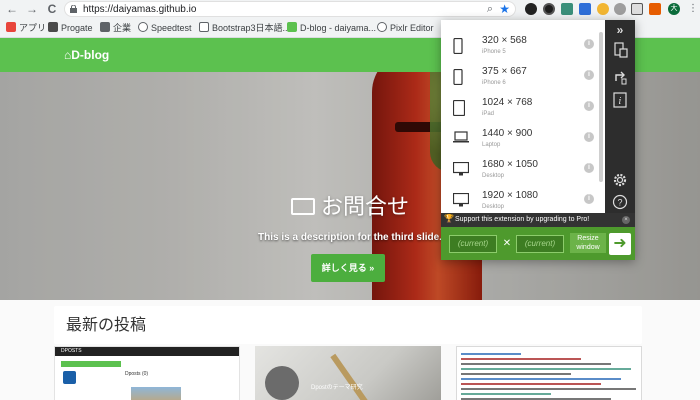 Image resolution: width=700 pixels, height=400 pixels. I want to click on speedtest-icon, so click(143, 27).